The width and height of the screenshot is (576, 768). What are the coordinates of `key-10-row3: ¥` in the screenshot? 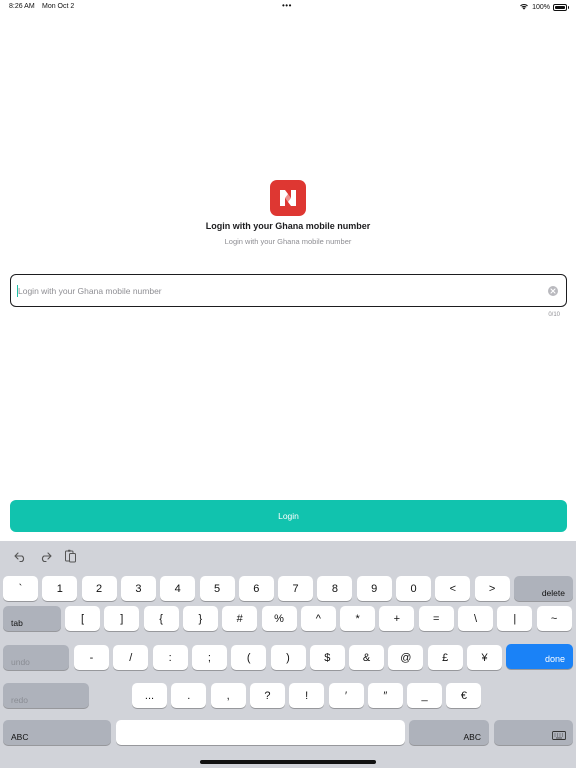 It's located at (484, 657).